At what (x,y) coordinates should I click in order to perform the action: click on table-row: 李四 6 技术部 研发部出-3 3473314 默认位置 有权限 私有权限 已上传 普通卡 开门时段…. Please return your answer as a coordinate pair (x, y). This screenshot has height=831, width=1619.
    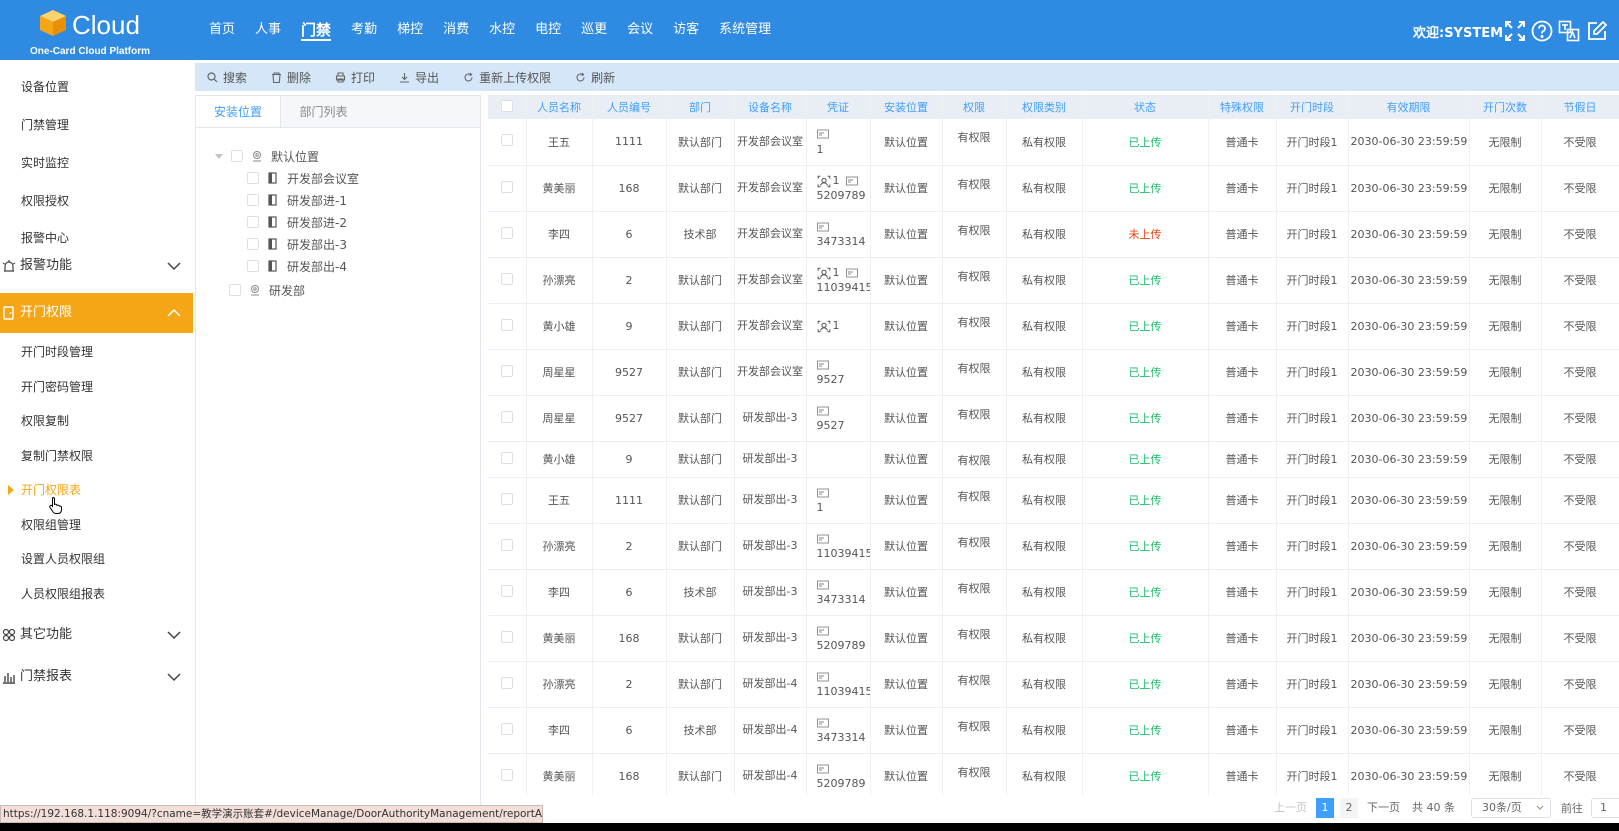
    Looking at the image, I should click on (1053, 592).